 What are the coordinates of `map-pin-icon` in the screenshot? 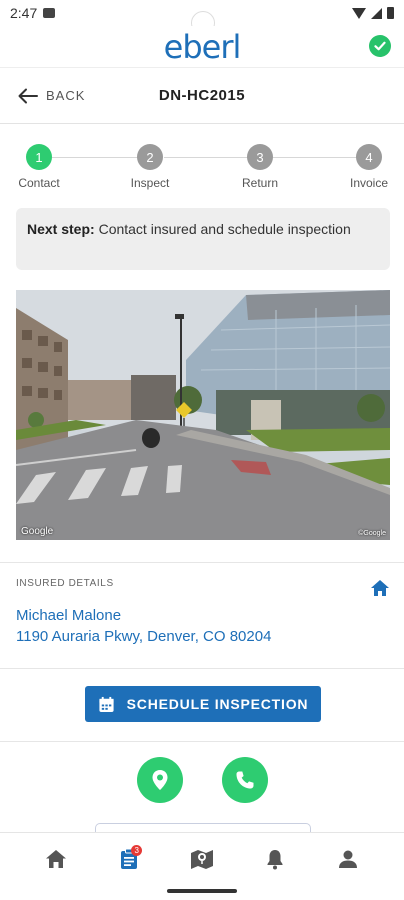 It's located at (160, 780).